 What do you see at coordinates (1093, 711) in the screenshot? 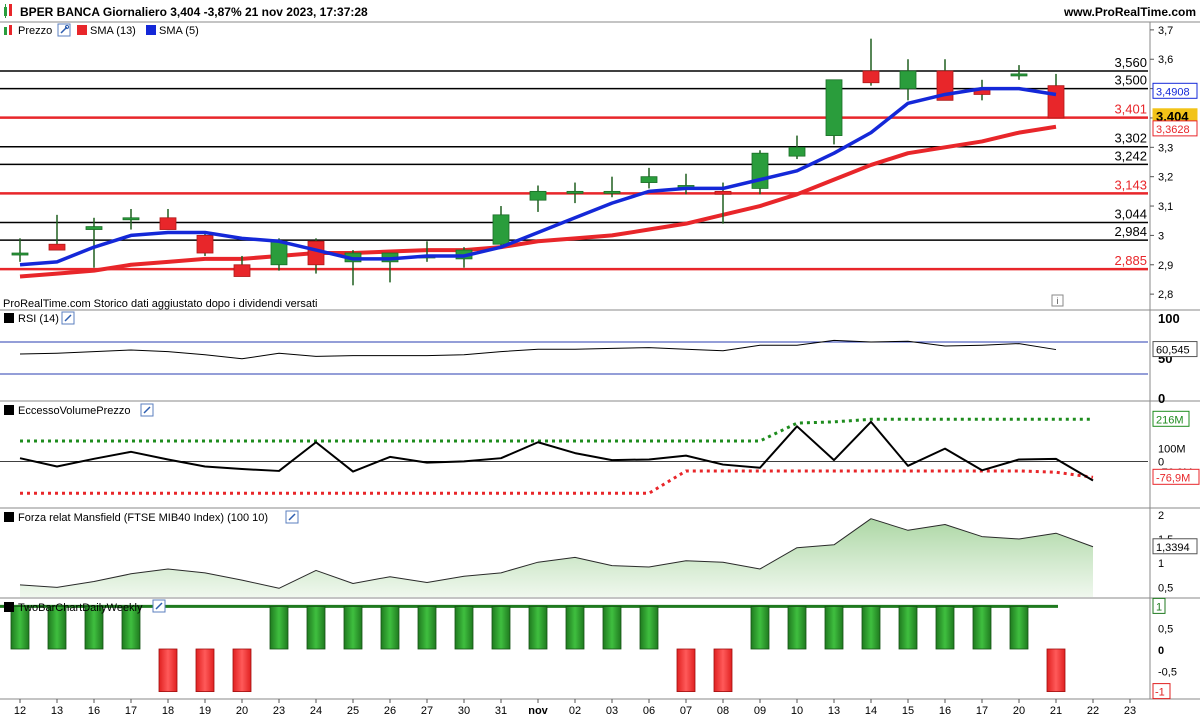
I see `x-tick-label: 22` at bounding box center [1093, 711].